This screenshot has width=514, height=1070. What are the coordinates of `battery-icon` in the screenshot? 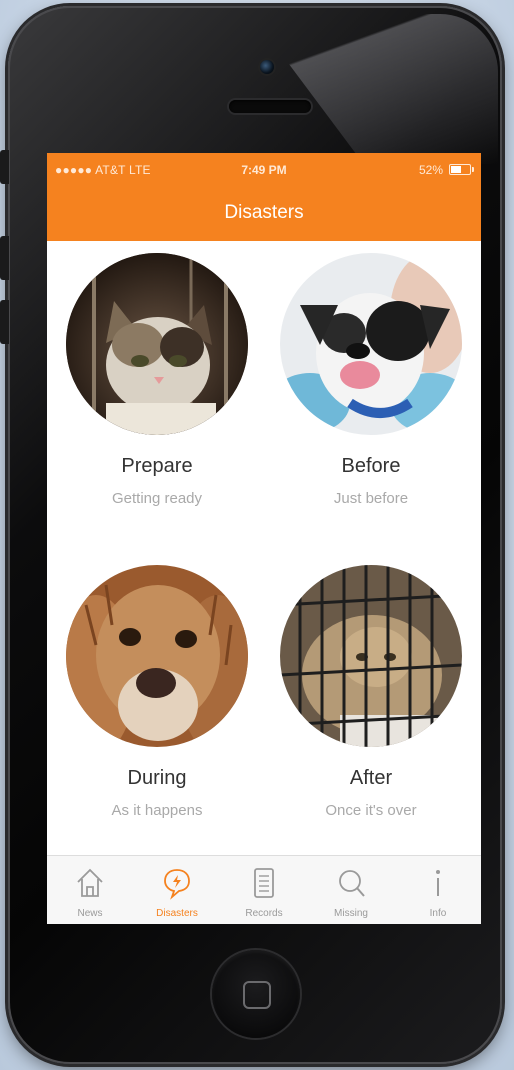 It's located at (461, 169).